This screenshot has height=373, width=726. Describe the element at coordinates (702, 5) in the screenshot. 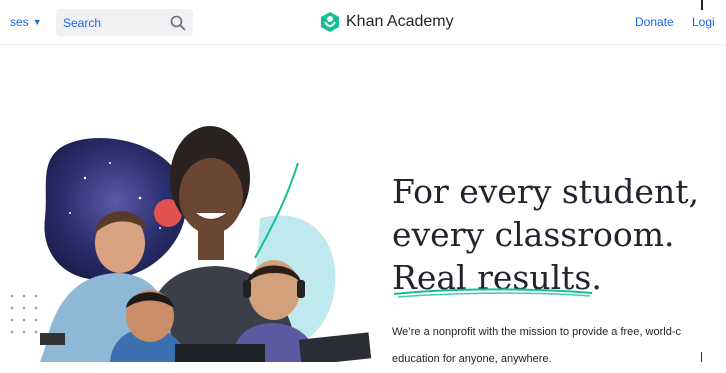

I see `window-edge-marker` at that location.